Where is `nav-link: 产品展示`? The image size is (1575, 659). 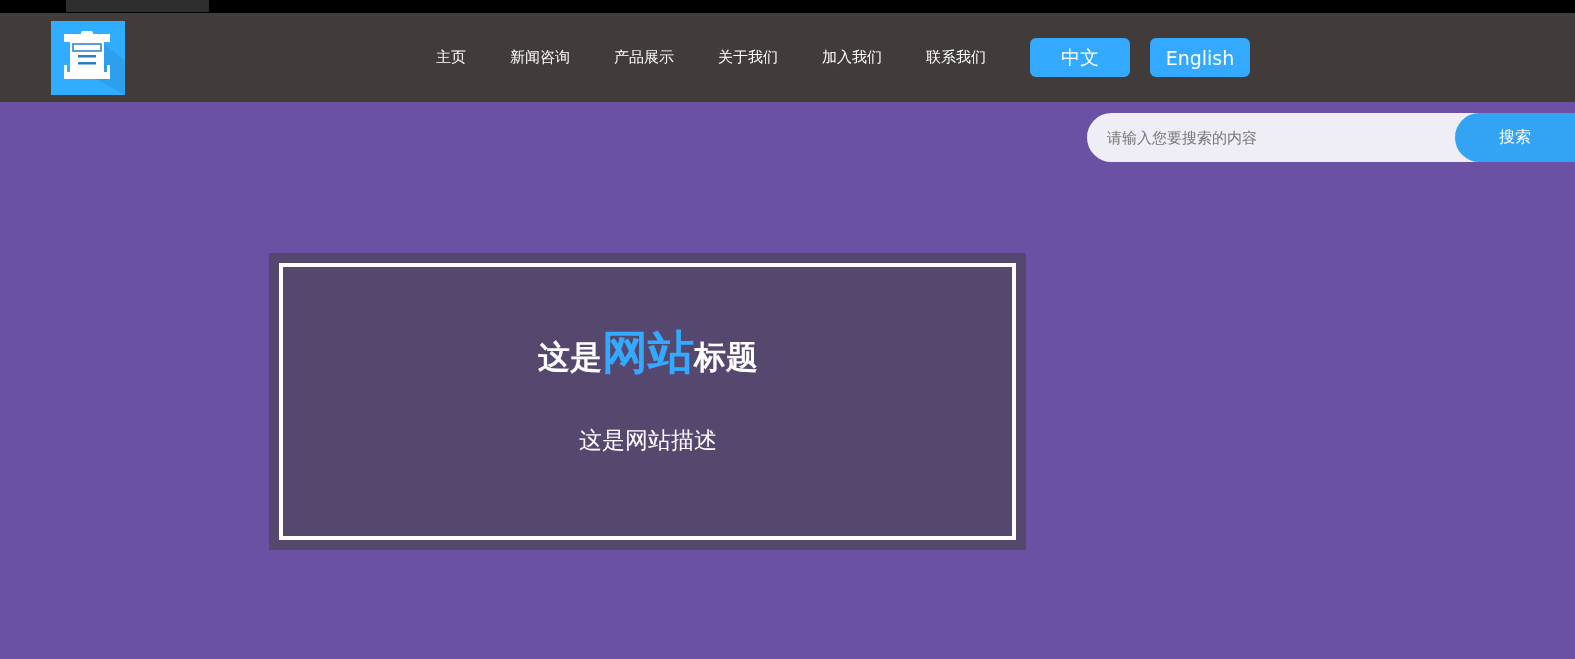
nav-link: 产品展示 is located at coordinates (644, 57).